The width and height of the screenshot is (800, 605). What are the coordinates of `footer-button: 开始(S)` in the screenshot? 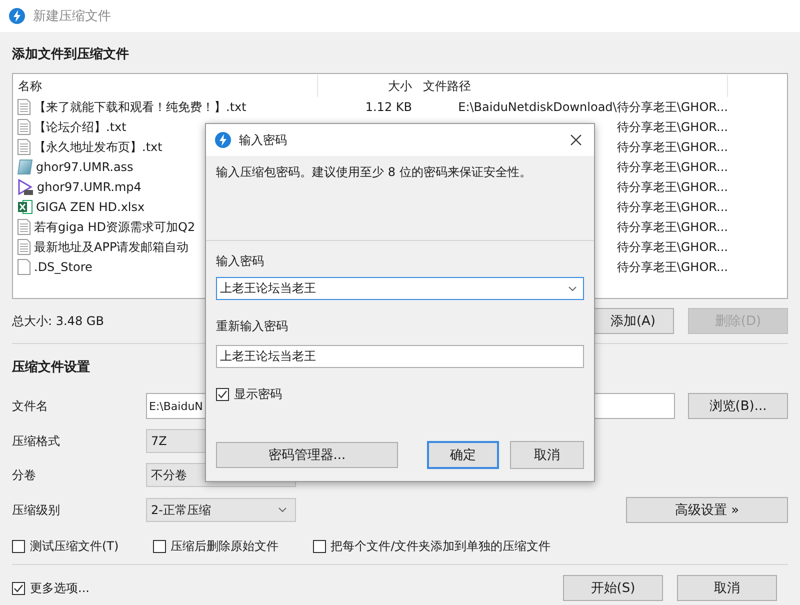 It's located at (613, 588).